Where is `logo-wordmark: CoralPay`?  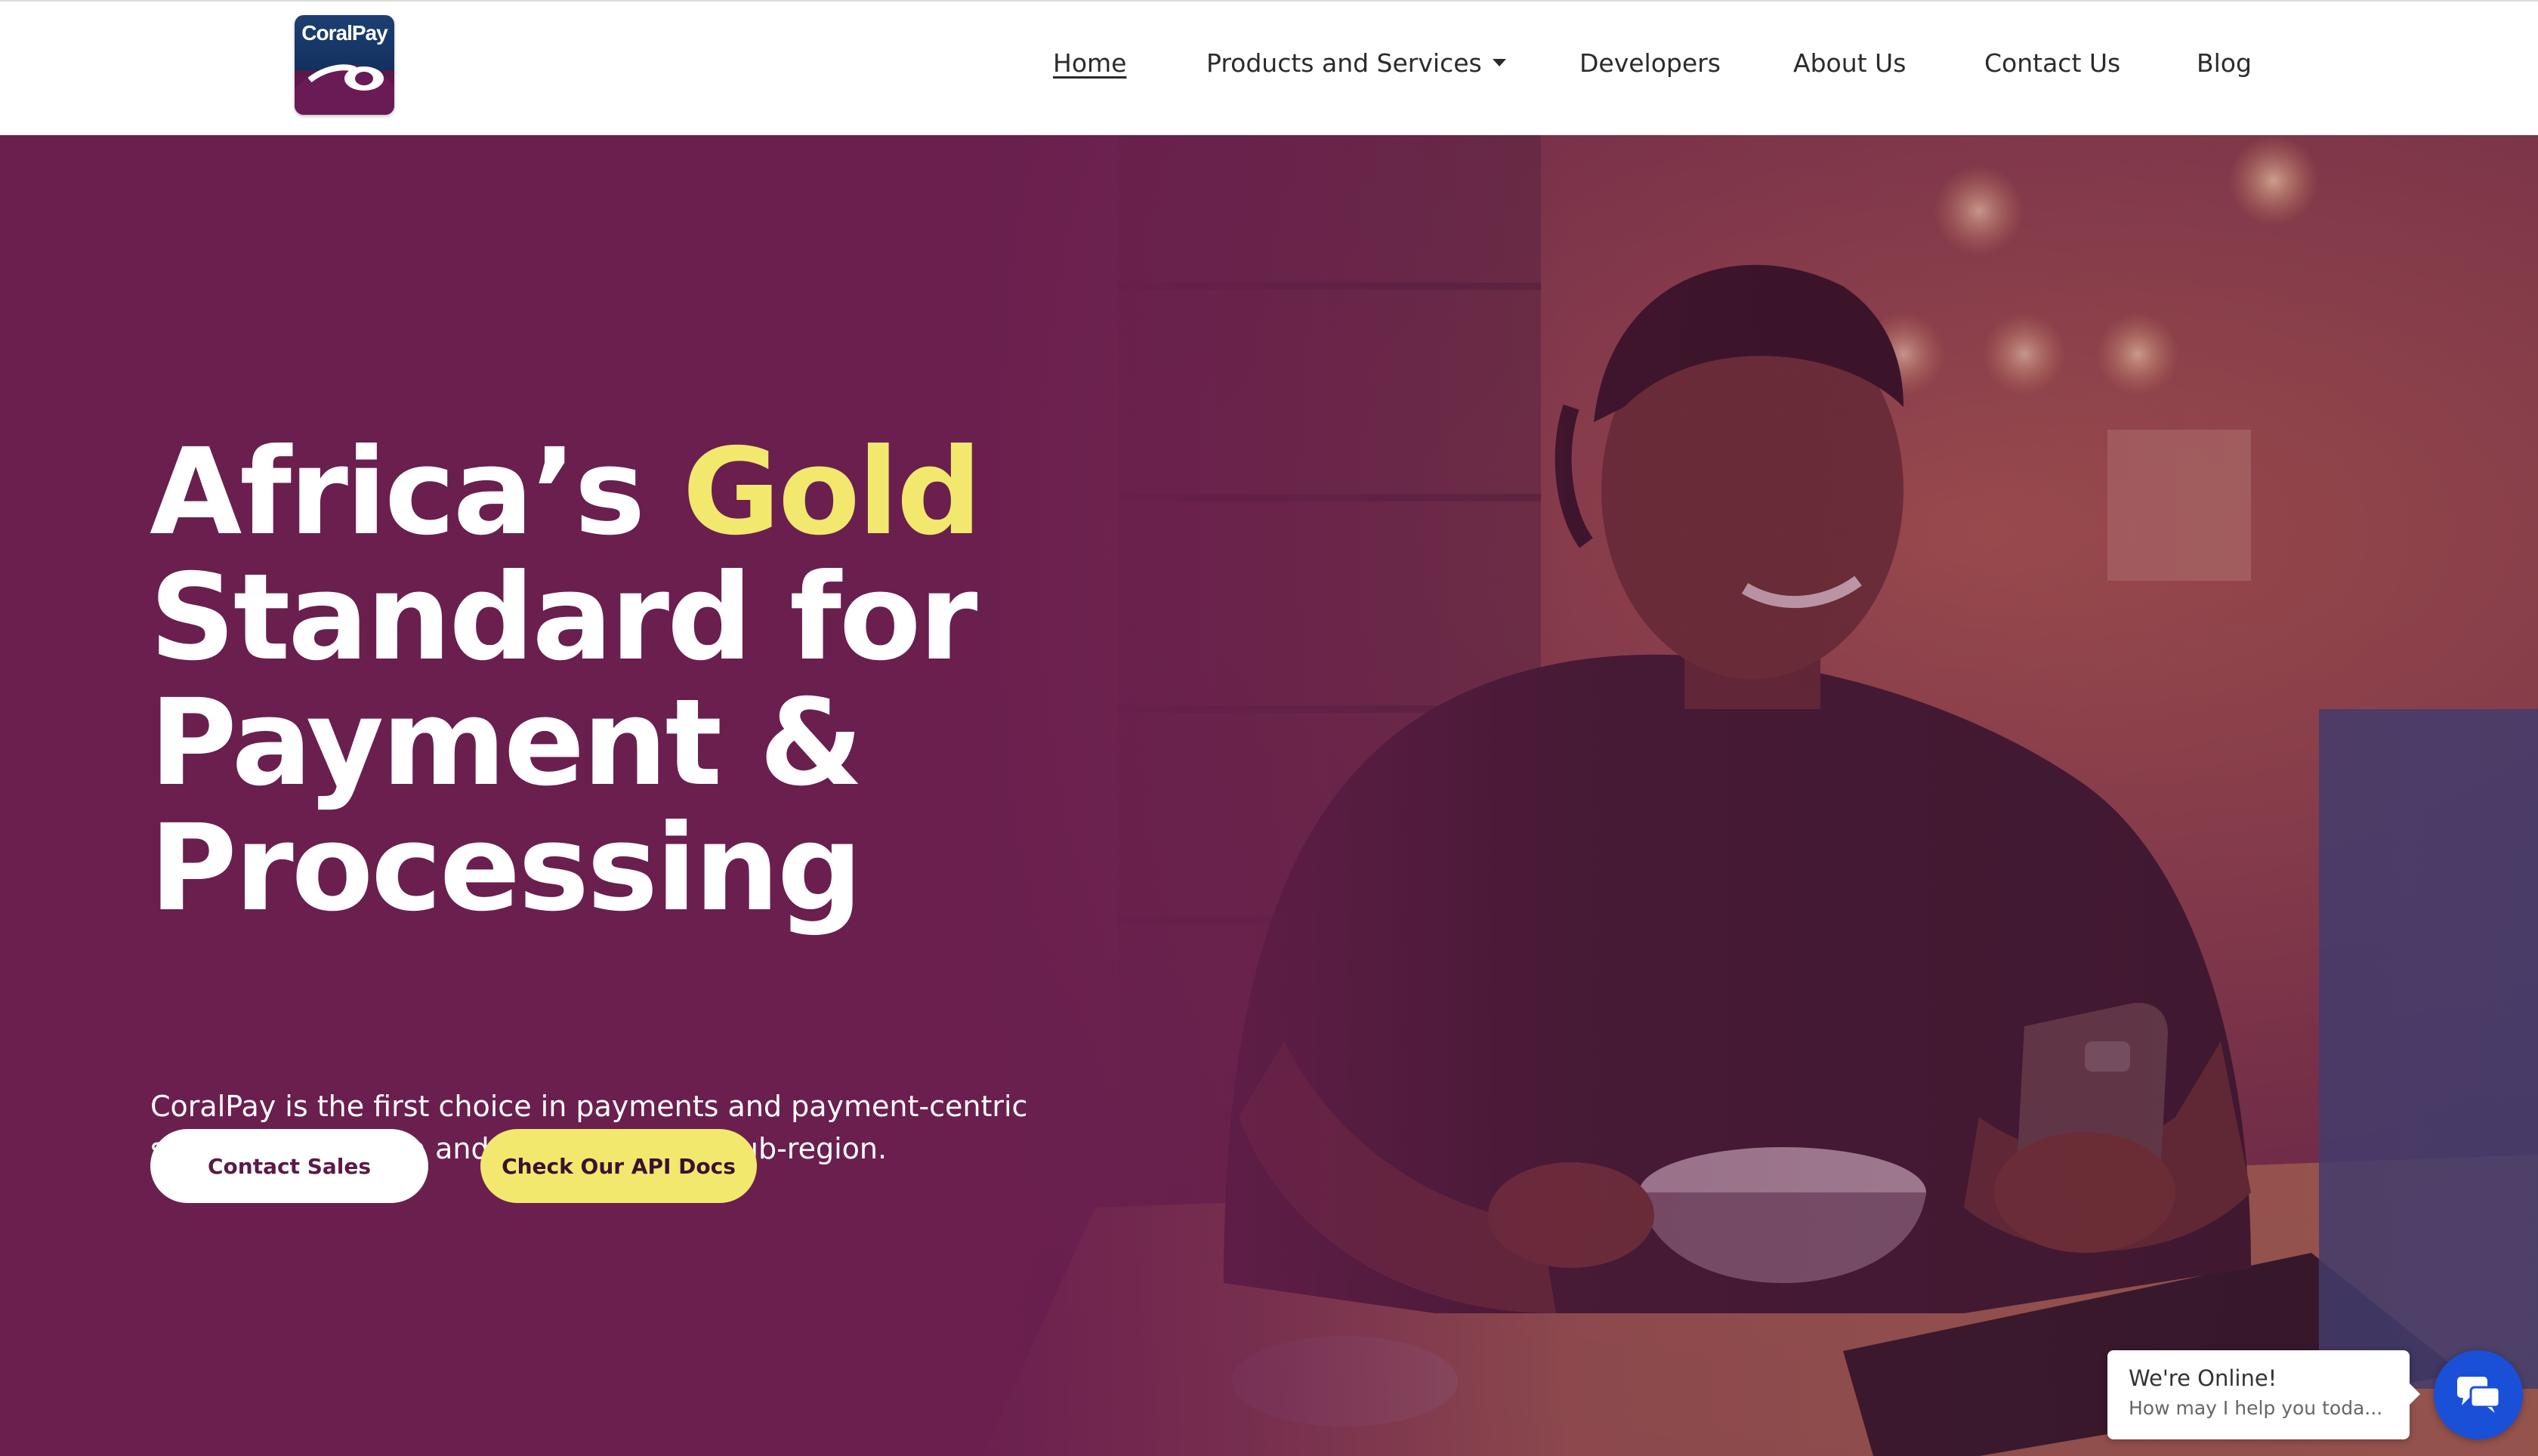 logo-wordmark: CoralPay is located at coordinates (344, 33).